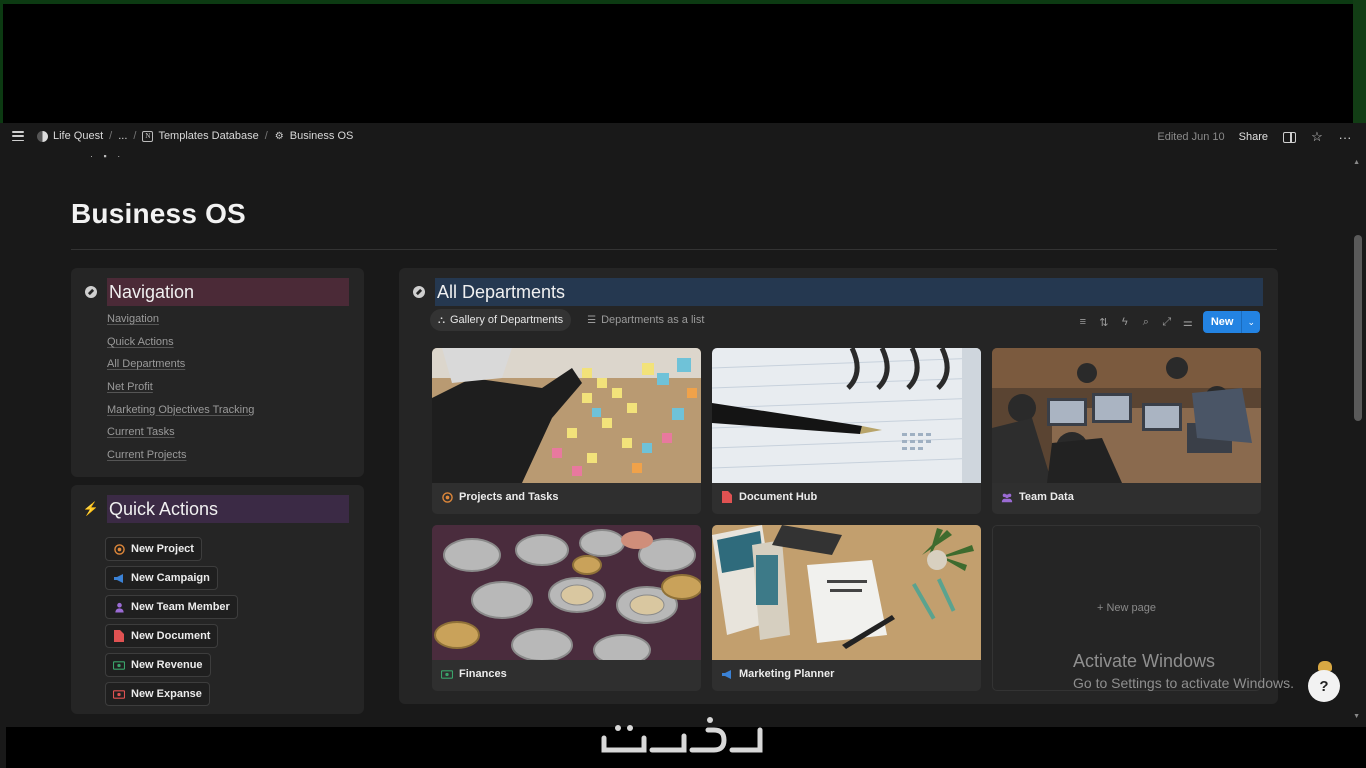 Image resolution: width=1366 pixels, height=768 pixels. Describe the element at coordinates (1289, 137) in the screenshot. I see `sidebar-panel-icon` at that location.